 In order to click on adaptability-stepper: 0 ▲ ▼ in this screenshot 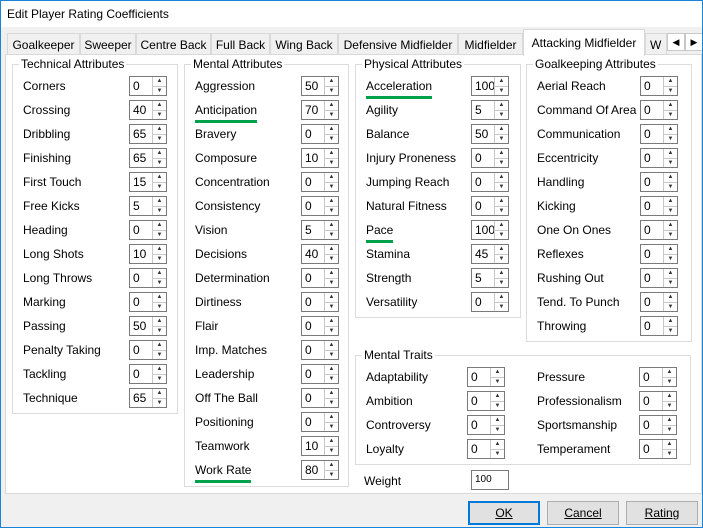, I will do `click(486, 377)`.